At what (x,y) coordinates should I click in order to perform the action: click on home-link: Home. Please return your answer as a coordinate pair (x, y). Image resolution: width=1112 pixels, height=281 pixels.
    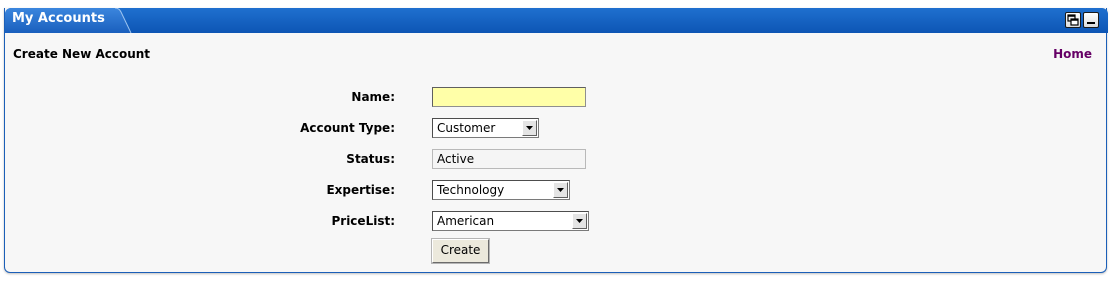
    Looking at the image, I should click on (1072, 54).